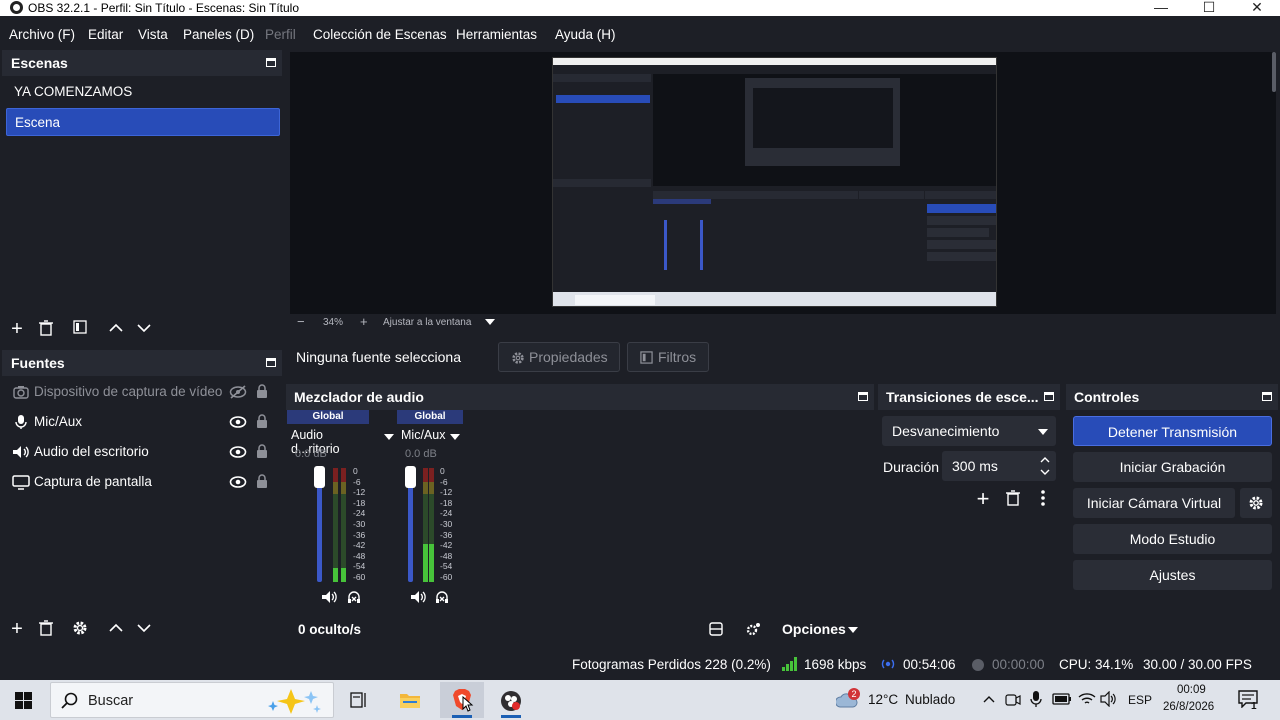 The width and height of the screenshot is (1280, 720). Describe the element at coordinates (1197, 664) in the screenshot. I see `fps: 30.00 / 30.00 FPS` at that location.